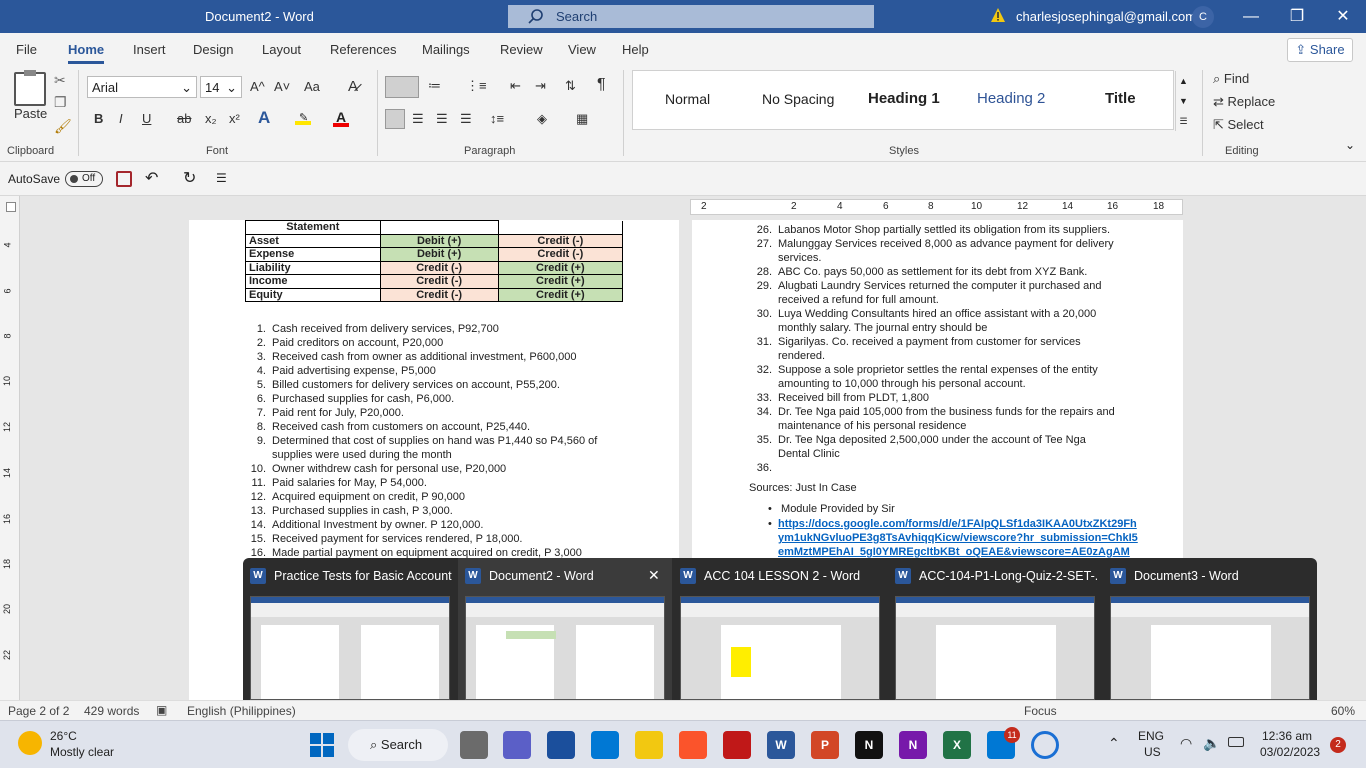 The height and width of the screenshot is (768, 1366). Describe the element at coordinates (121, 118) in the screenshot. I see `italic-button: I` at that location.